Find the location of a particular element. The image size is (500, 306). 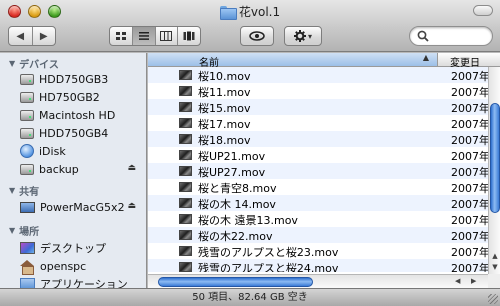

sidebar-item-backup: backup ⏏ is located at coordinates (81, 169).